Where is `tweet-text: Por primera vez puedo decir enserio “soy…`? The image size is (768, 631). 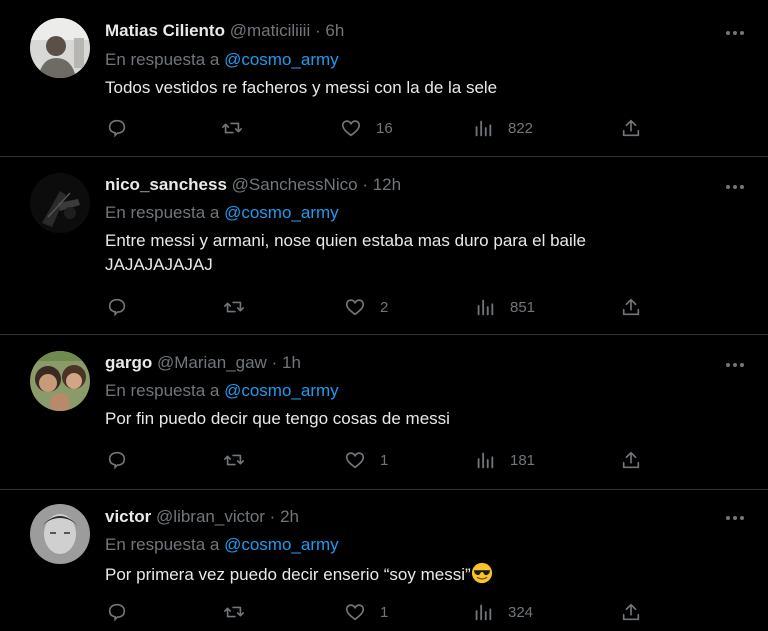 tweet-text: Por primera vez puedo decir enserio “soy… is located at coordinates (405, 574).